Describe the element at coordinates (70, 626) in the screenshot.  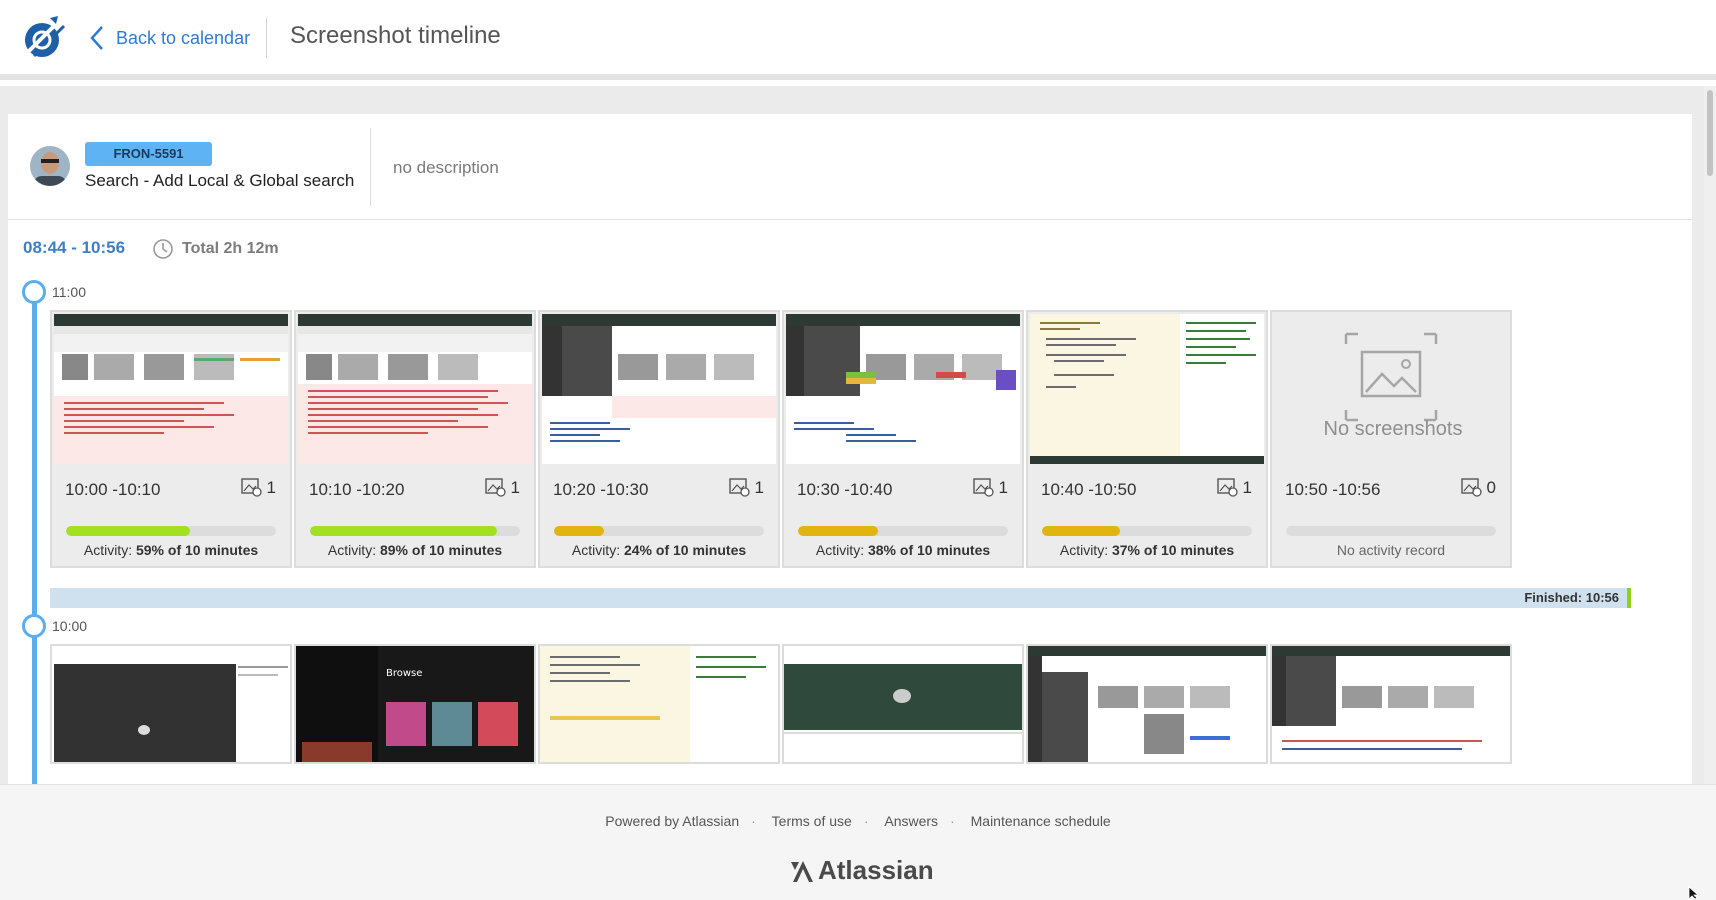
I see `timeline-hour-label: 10:00` at that location.